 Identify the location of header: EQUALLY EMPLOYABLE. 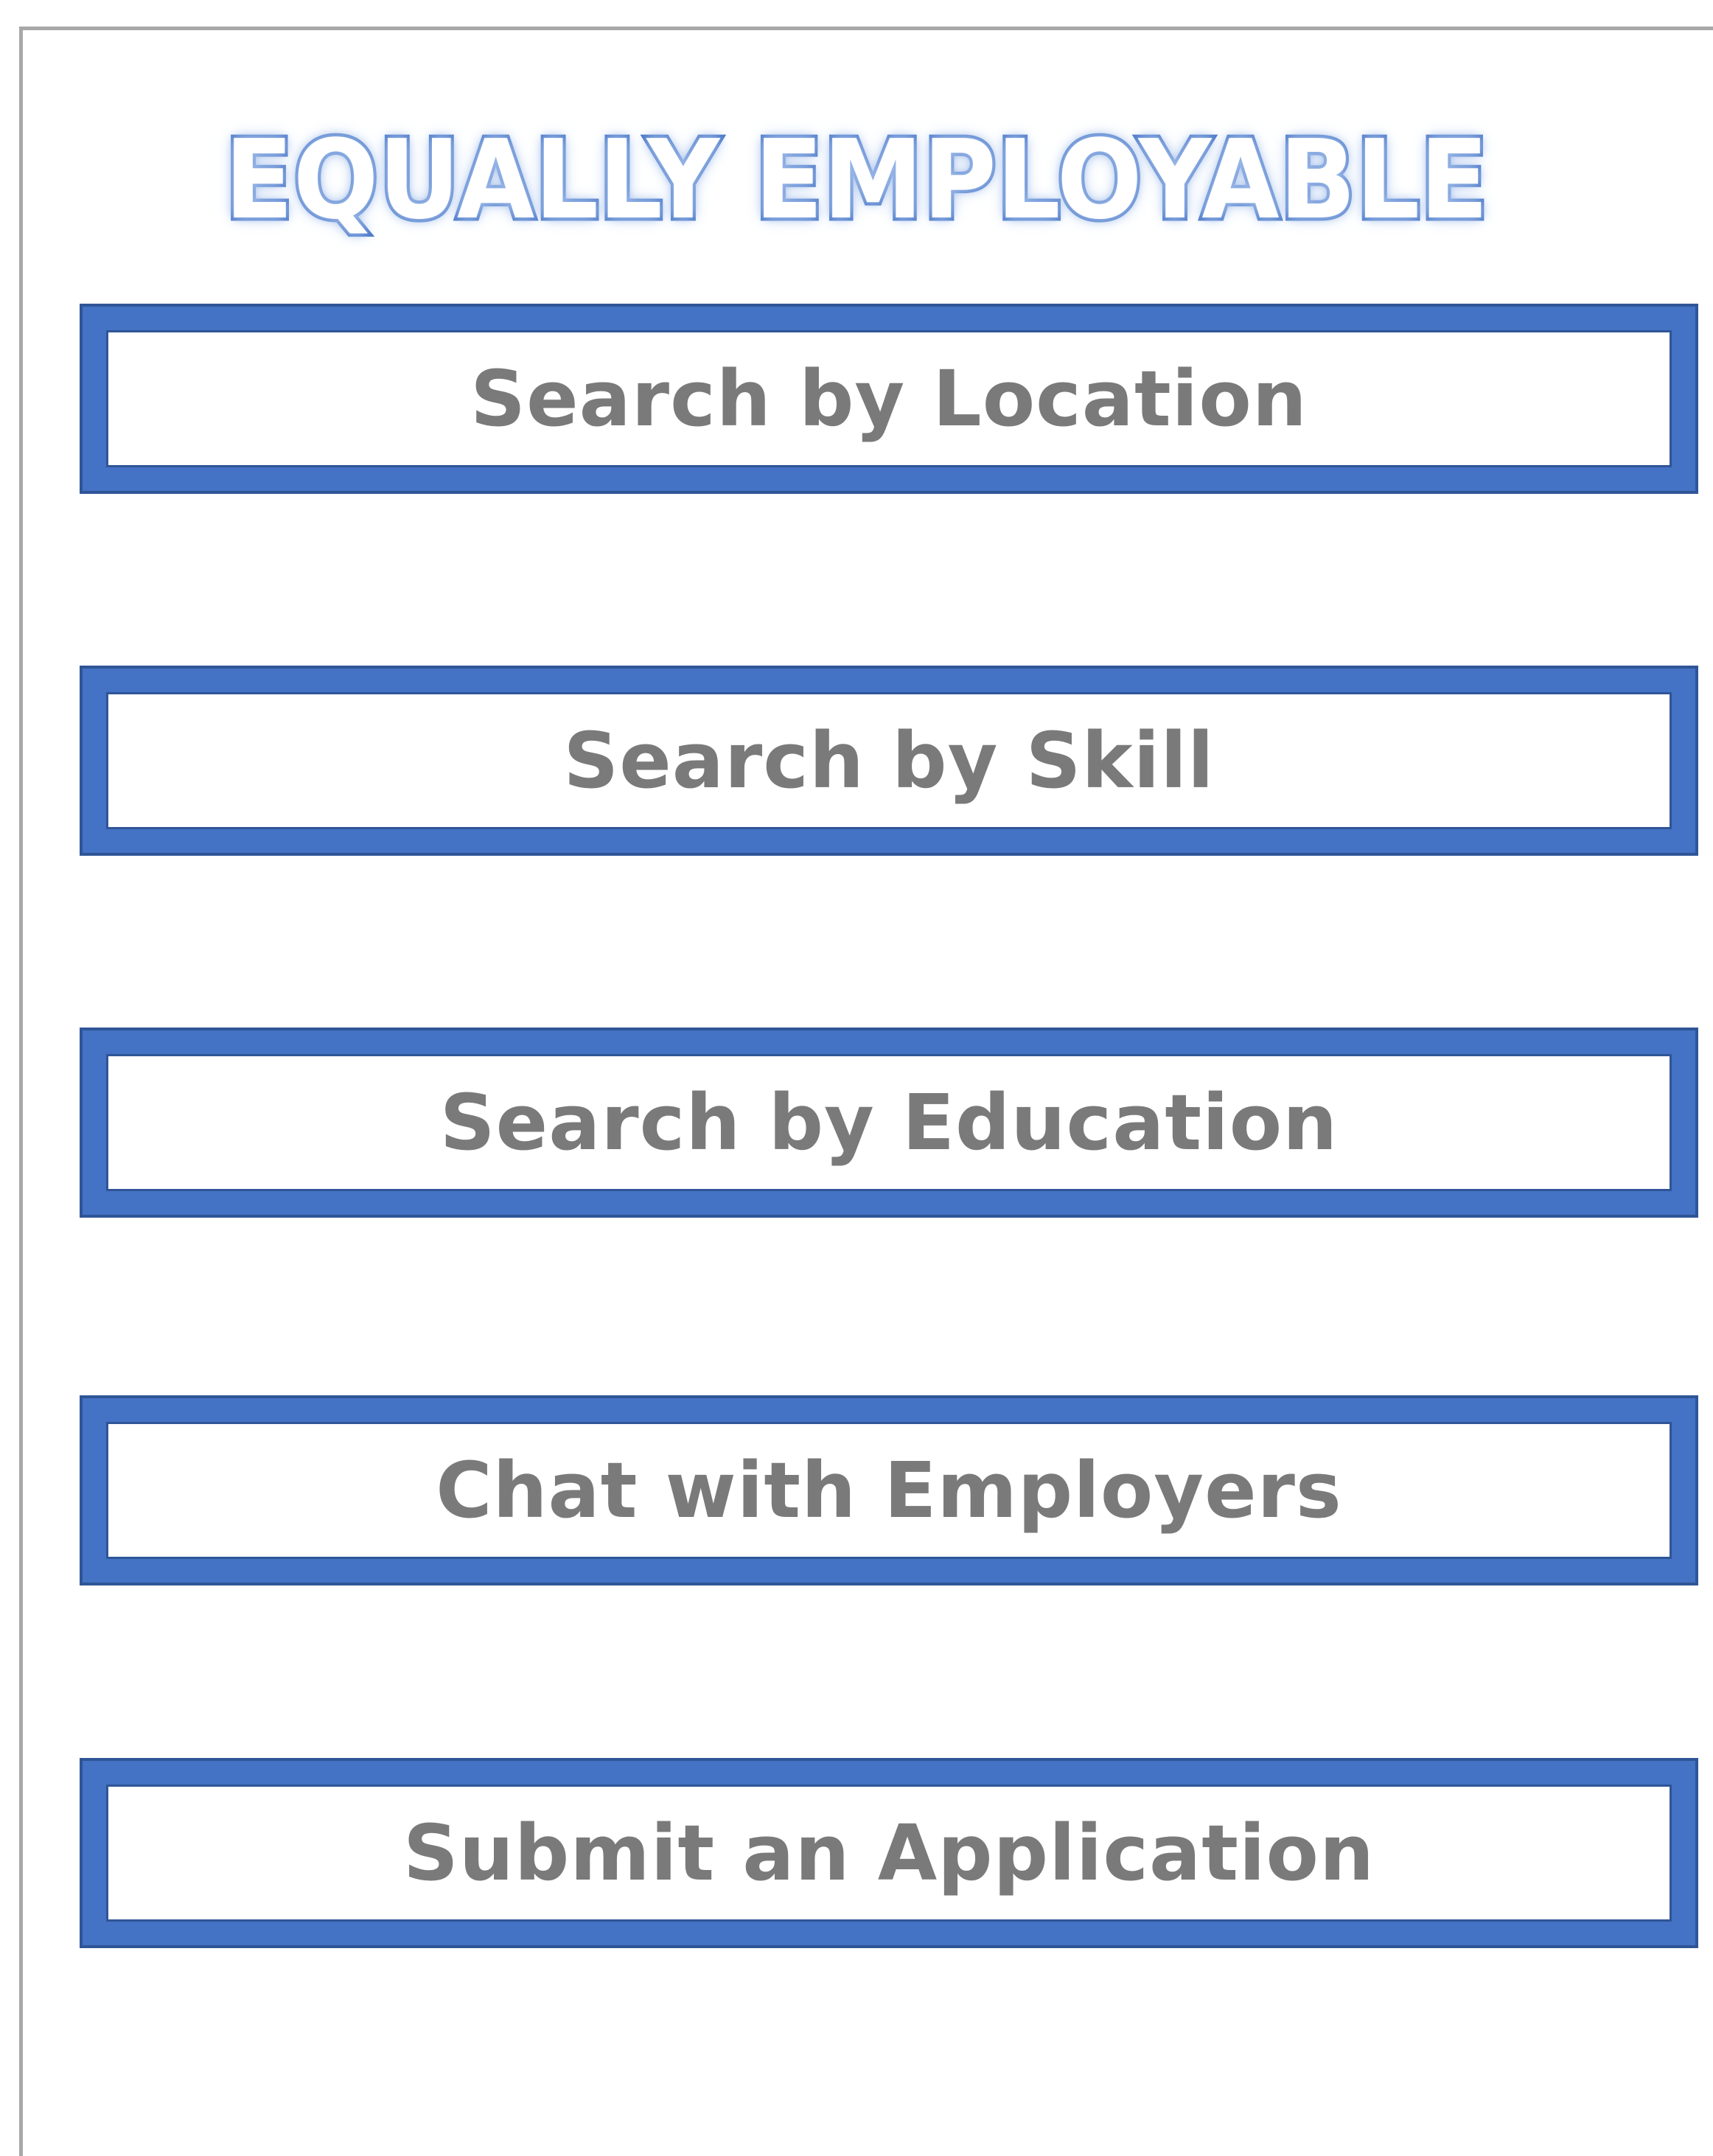
(856, 147).